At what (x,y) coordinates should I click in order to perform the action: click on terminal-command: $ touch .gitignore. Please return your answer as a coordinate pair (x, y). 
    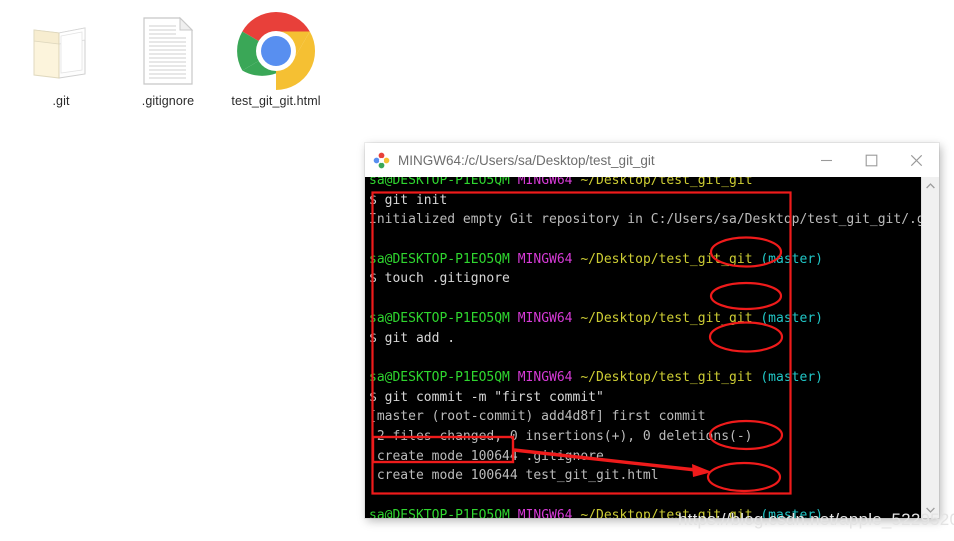
    Looking at the image, I should click on (439, 279).